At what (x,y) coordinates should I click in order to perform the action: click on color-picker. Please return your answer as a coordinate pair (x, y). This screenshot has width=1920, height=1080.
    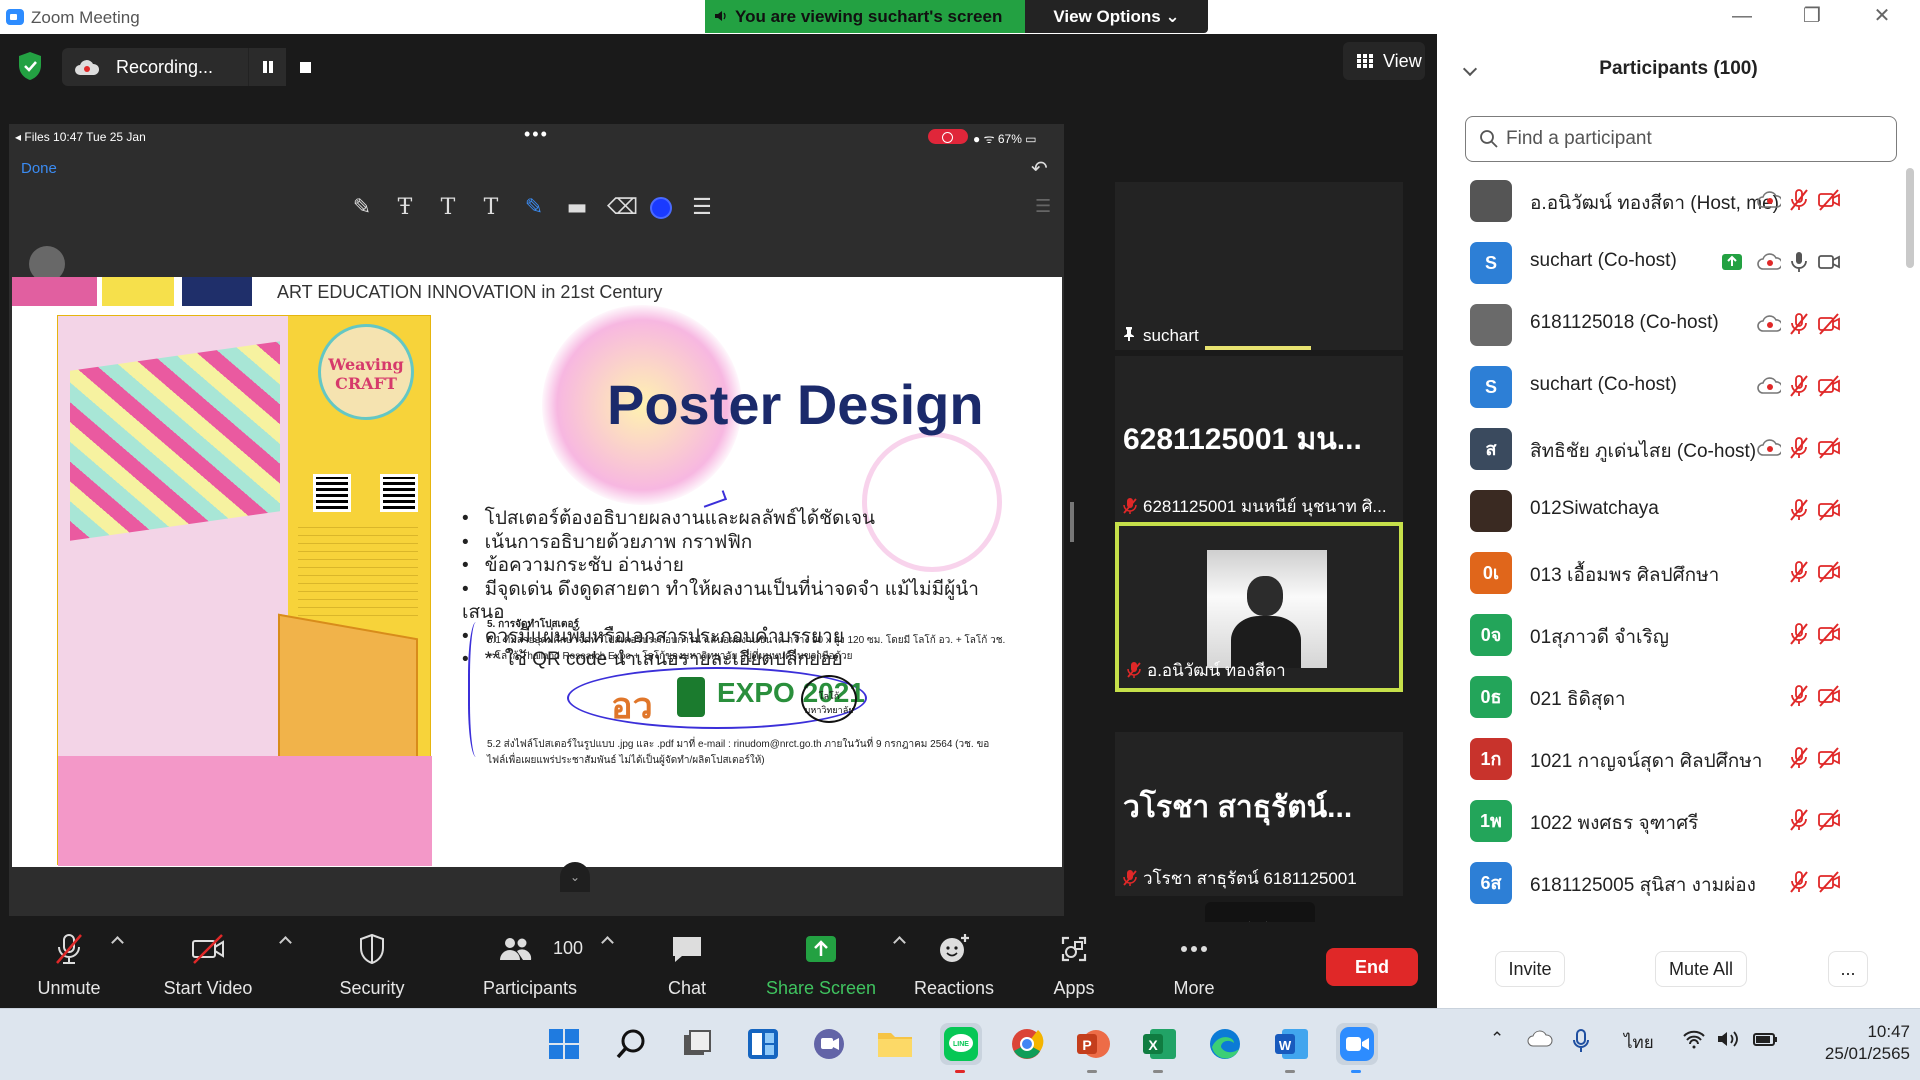
    Looking at the image, I should click on (661, 208).